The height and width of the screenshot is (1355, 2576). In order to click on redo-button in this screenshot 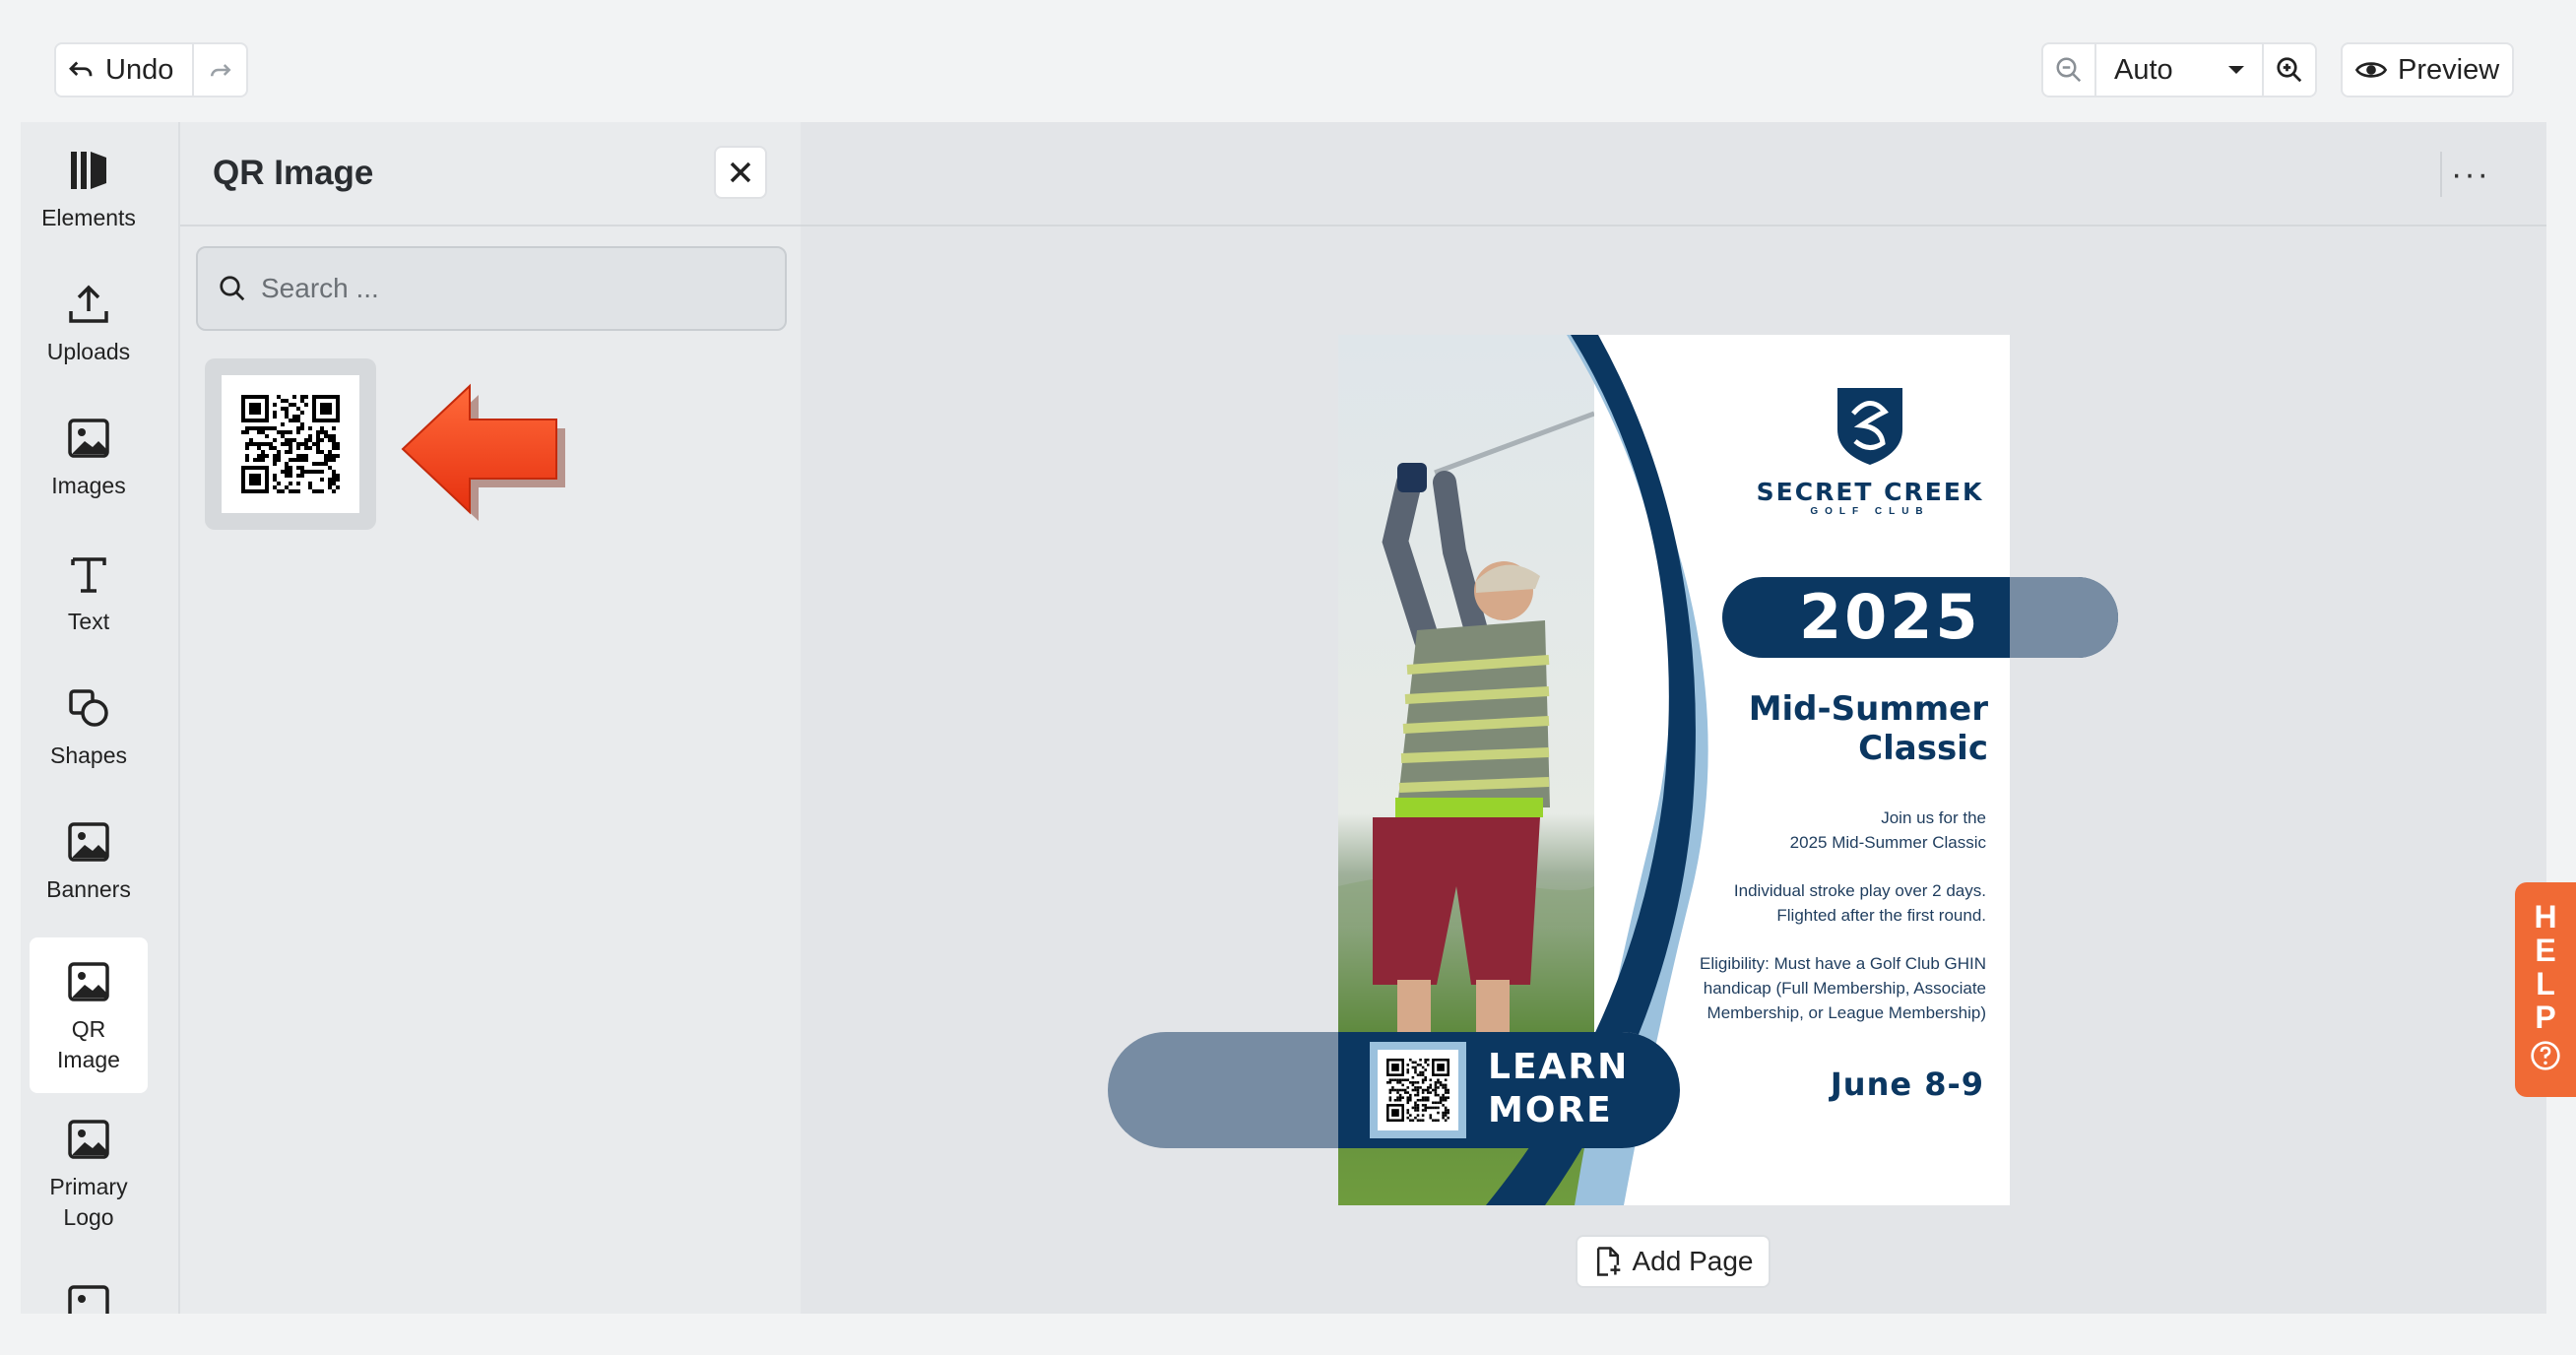, I will do `click(220, 70)`.